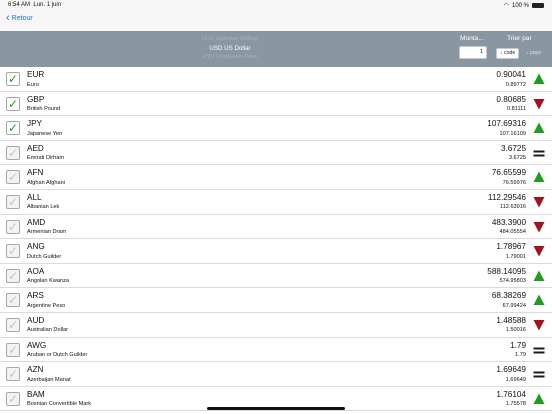 This screenshot has height=414, width=552. I want to click on picker-item: UYU Uruguayan Peso, so click(230, 57).